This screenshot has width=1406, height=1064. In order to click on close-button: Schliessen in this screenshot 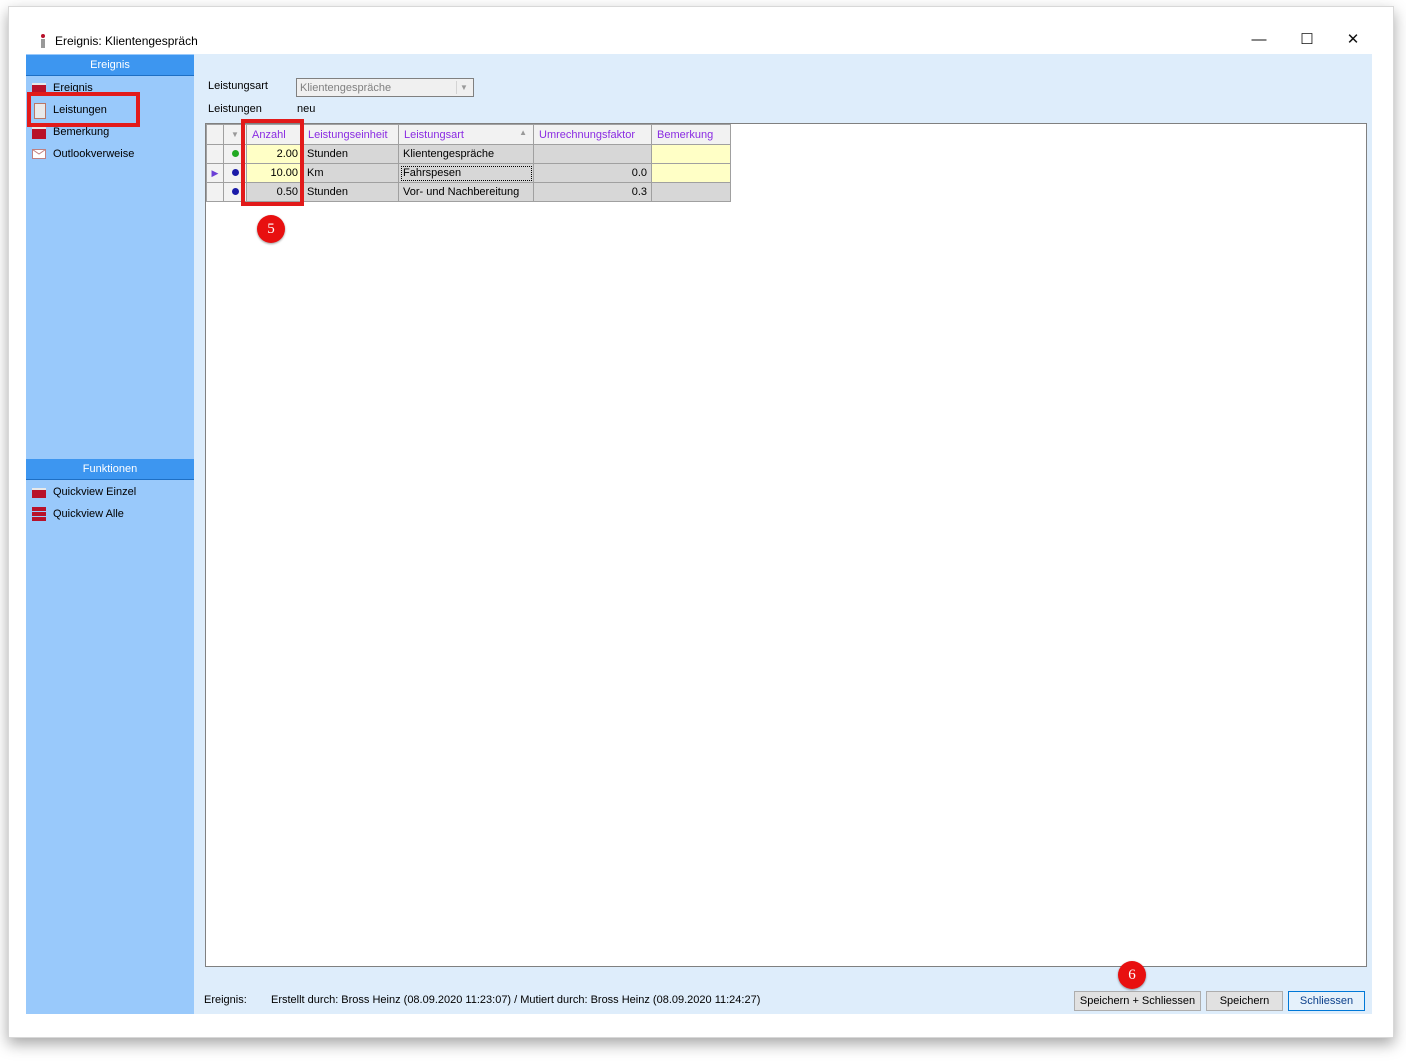, I will do `click(1326, 1001)`.